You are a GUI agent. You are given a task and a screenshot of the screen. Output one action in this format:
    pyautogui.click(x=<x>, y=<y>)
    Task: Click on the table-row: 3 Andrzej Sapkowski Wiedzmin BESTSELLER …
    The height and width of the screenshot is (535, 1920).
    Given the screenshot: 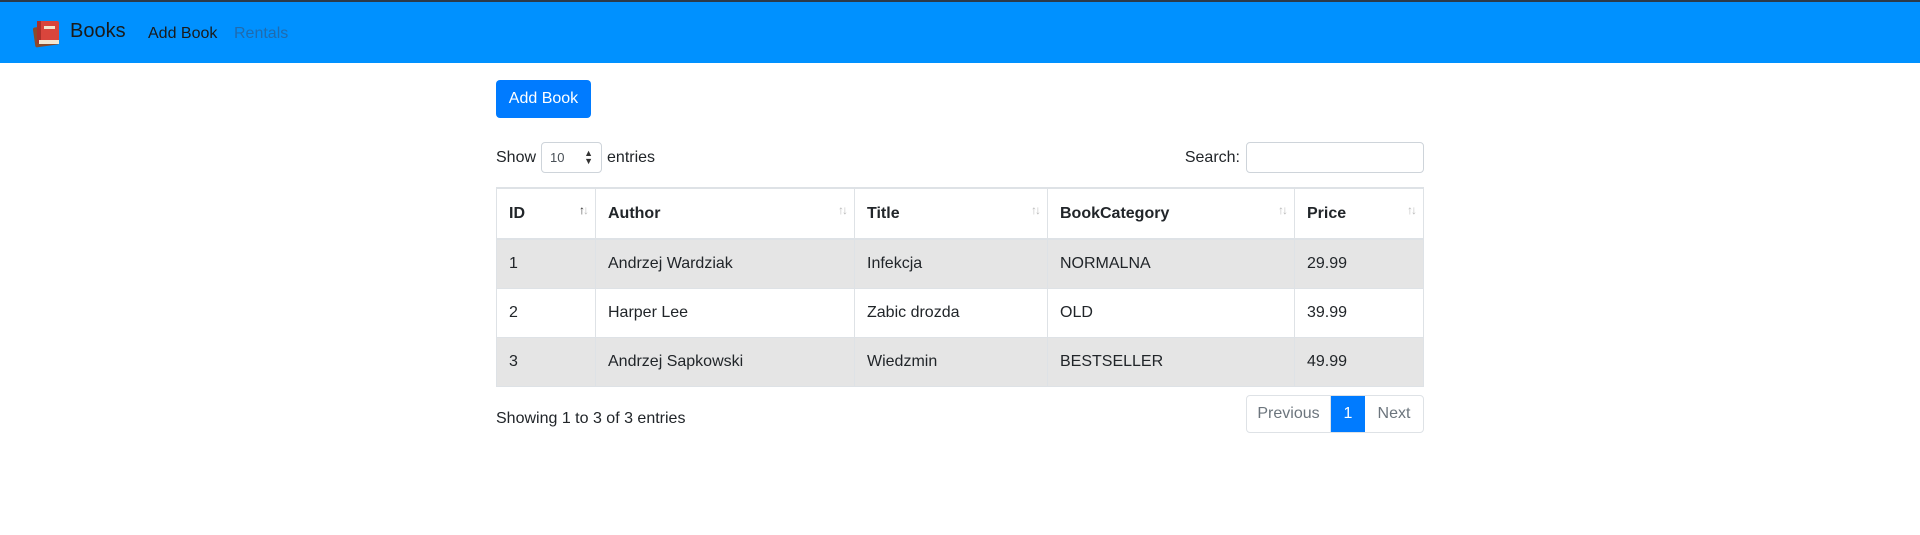 What is the action you would take?
    pyautogui.click(x=960, y=361)
    